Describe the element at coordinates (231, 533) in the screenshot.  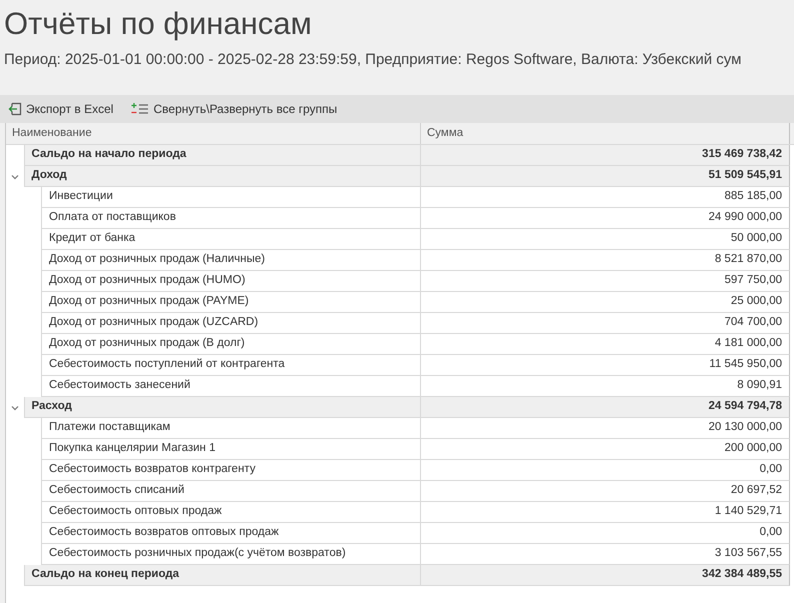
I see `name-cell: Себестоимость возвратов оптовых продаж` at that location.